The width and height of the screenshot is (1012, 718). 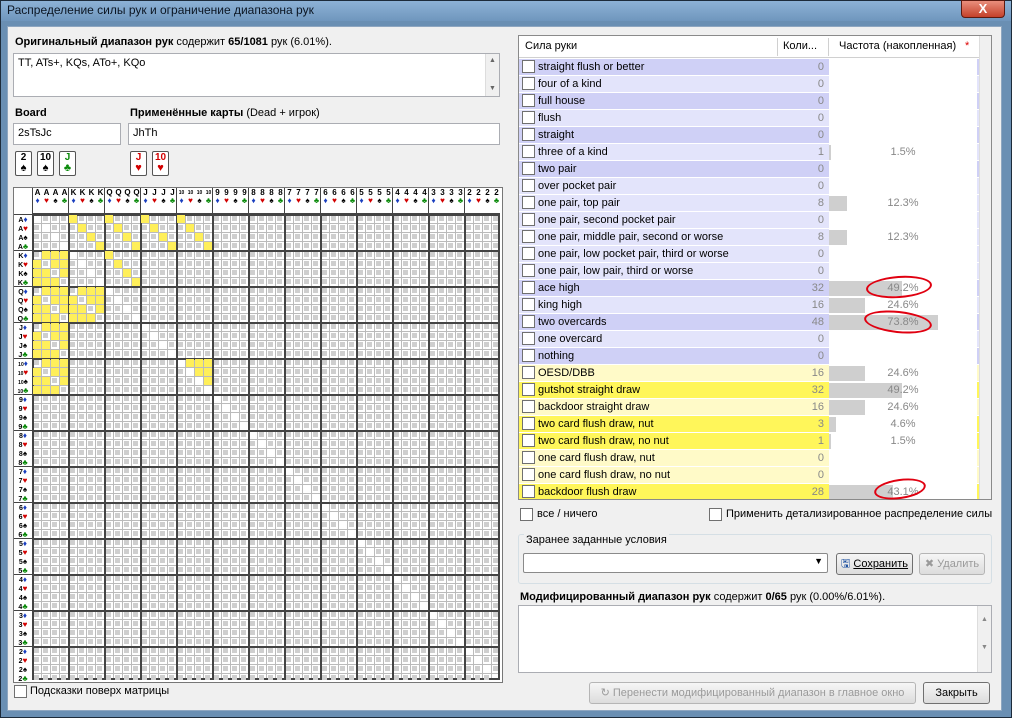 I want to click on matrix-column-header: 8 ♦ 8 ♥ 8 ♠ 8 ♣, so click(x=266, y=201).